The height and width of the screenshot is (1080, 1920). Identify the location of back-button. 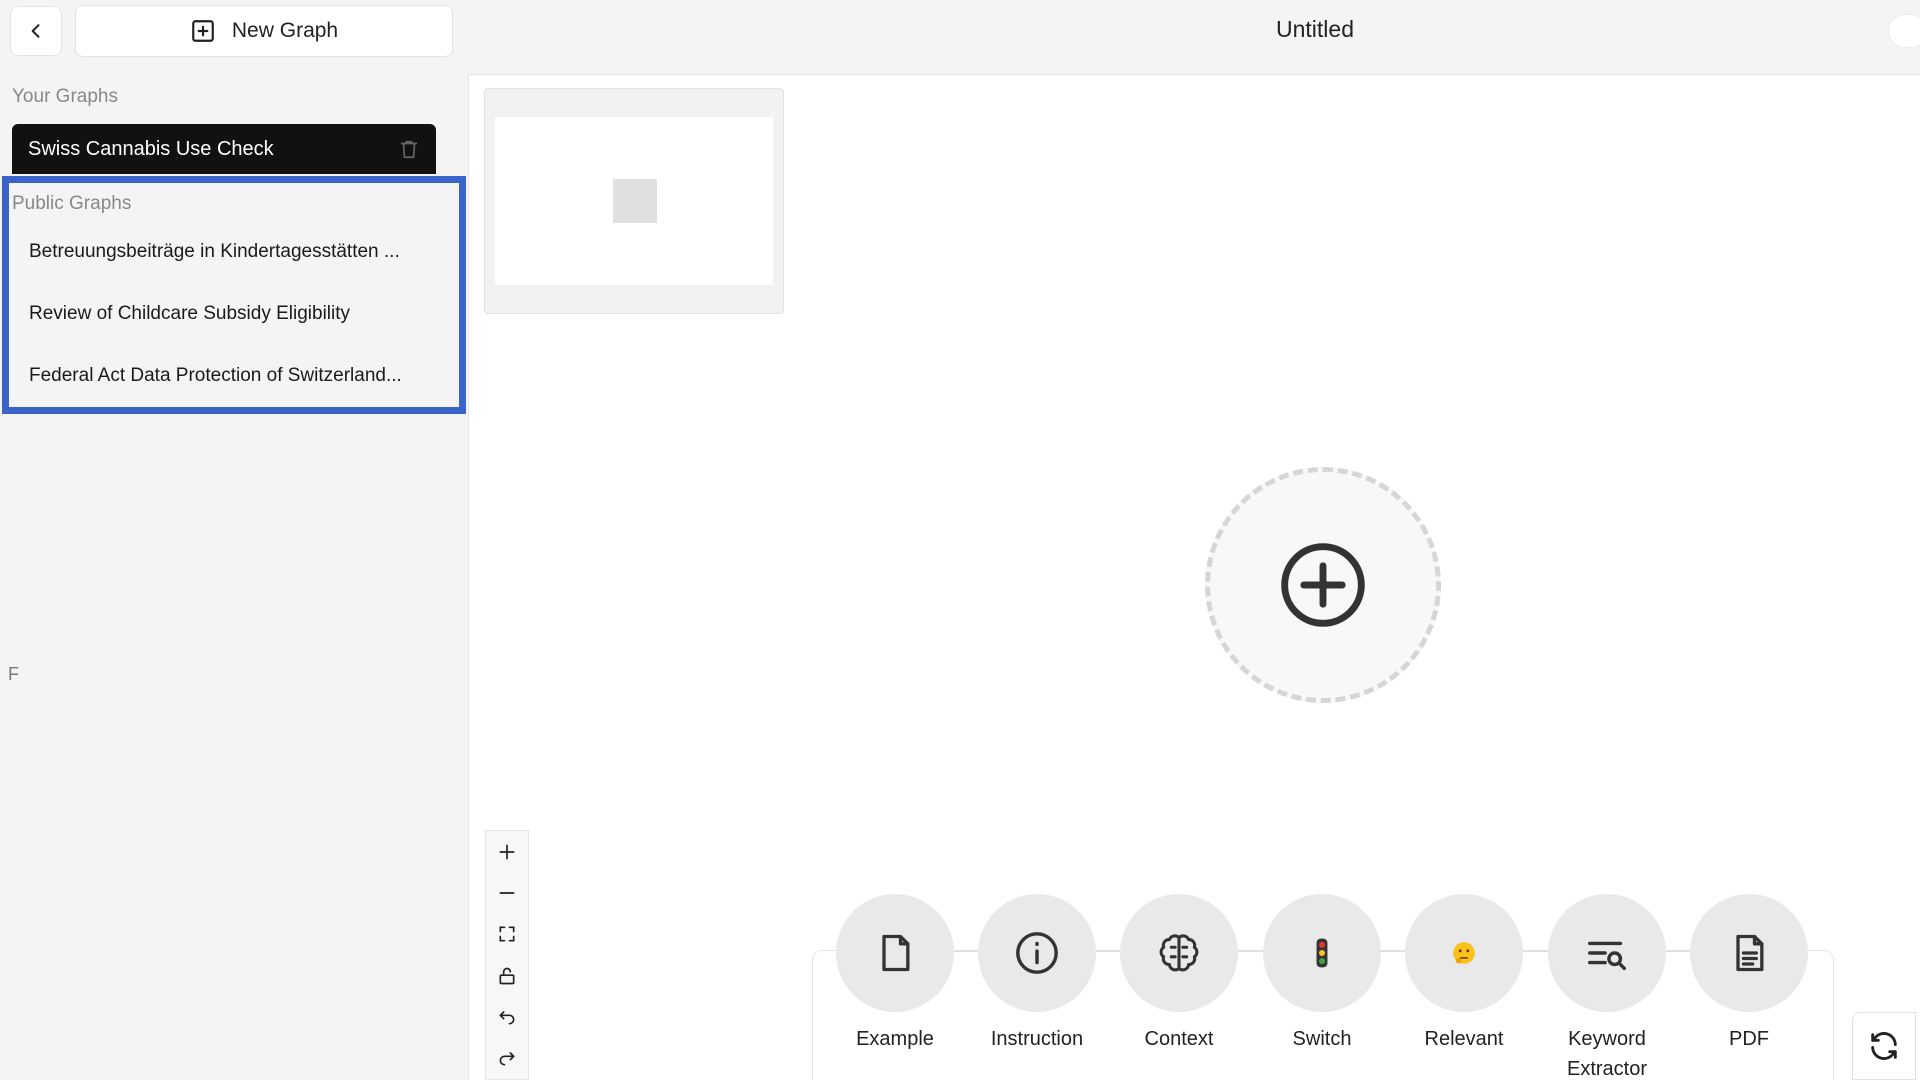
(36, 31).